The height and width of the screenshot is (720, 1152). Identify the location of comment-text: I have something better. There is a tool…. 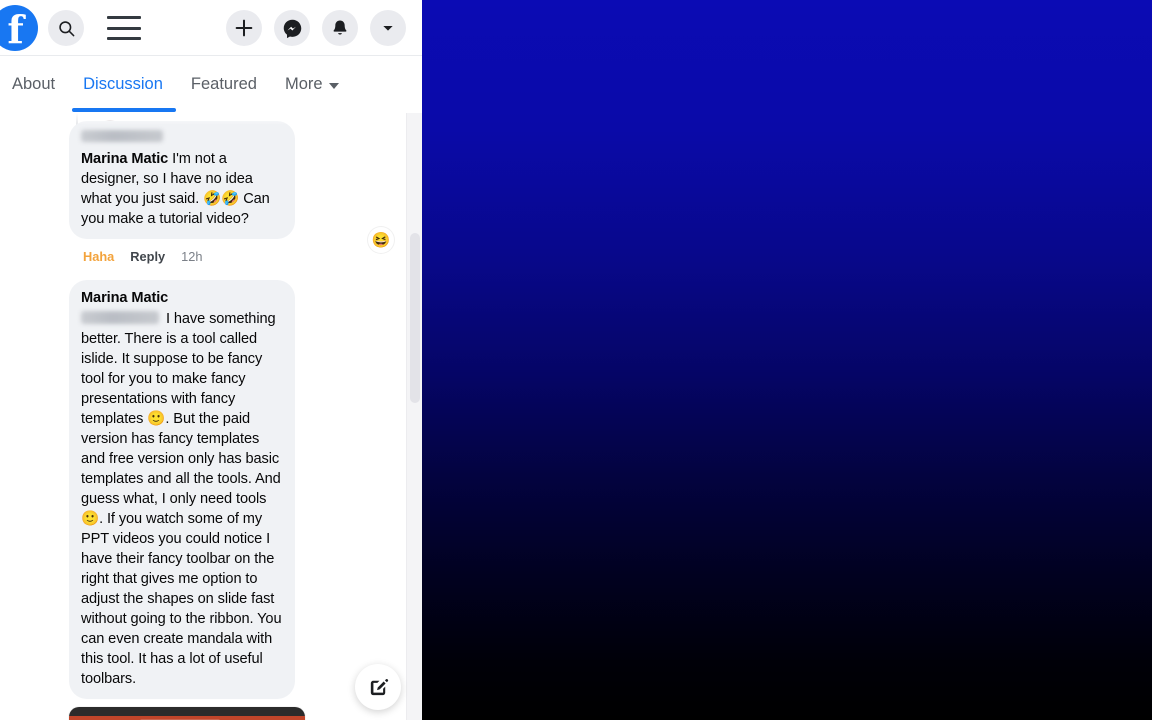
(181, 499).